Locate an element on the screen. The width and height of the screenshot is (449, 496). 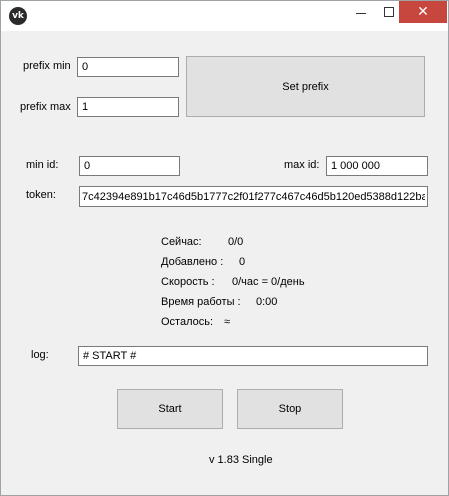
title-bar: vk ✕ is located at coordinates (224, 16).